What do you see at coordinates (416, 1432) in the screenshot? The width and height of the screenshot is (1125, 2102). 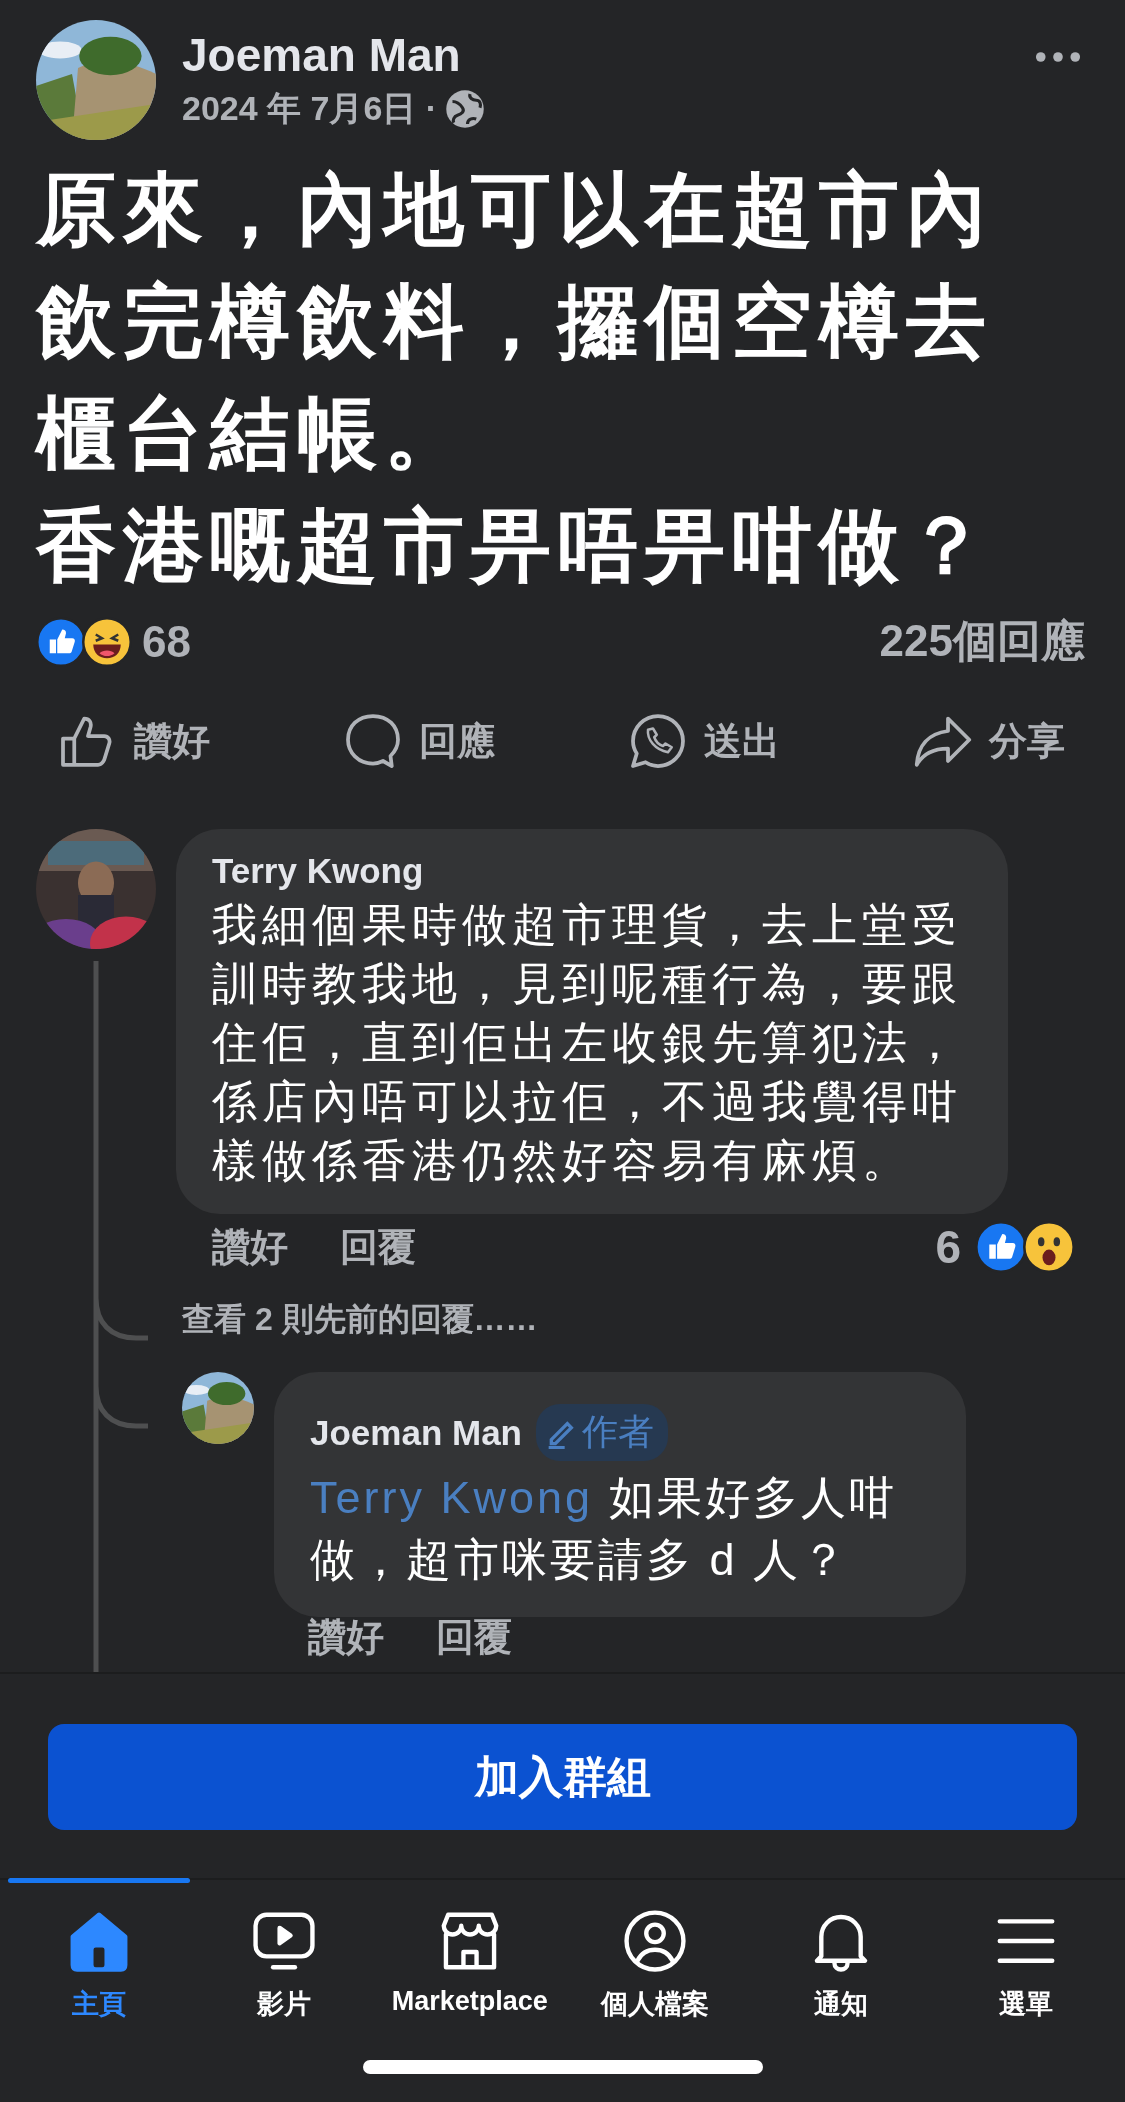 I see `replier-name: Joeman Man` at bounding box center [416, 1432].